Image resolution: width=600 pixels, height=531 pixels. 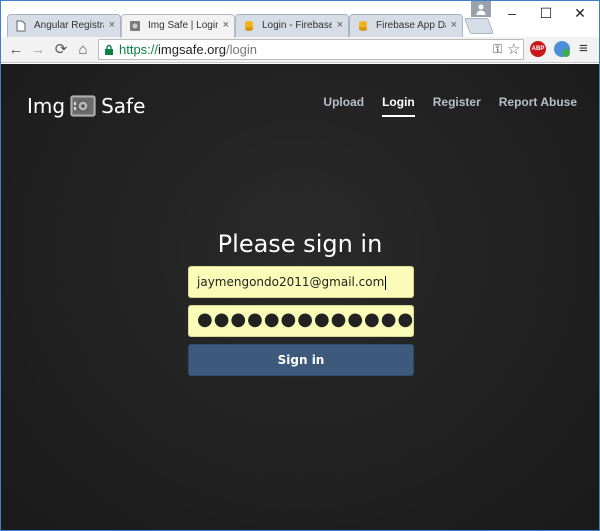 What do you see at coordinates (457, 105) in the screenshot?
I see `nav-register: Register` at bounding box center [457, 105].